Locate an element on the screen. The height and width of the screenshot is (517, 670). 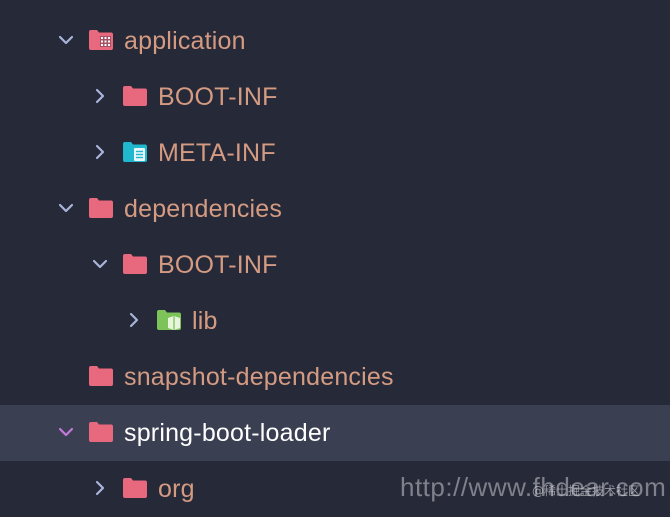
watermark-overlay: @稀土掘金技术社区 is located at coordinates (586, 491).